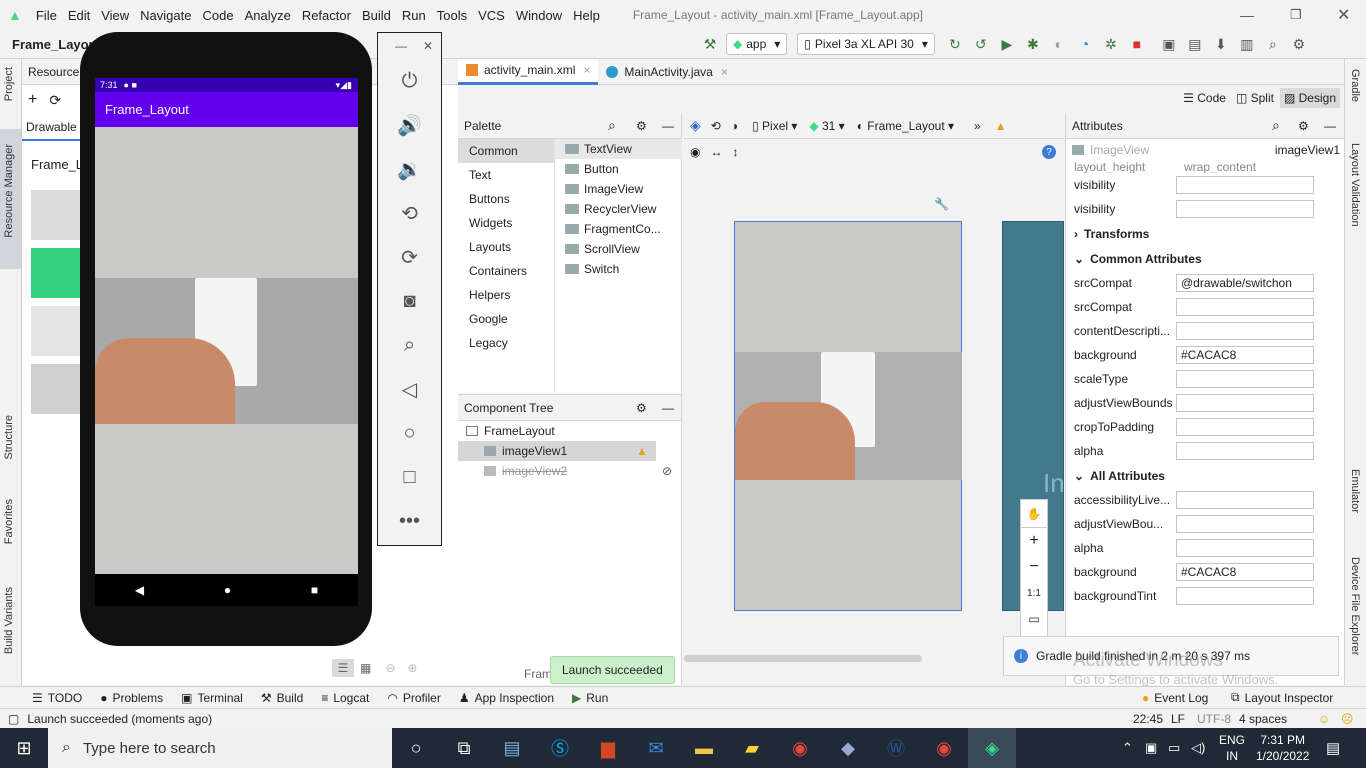 The width and height of the screenshot is (1366, 768). Describe the element at coordinates (506, 295) in the screenshot. I see `palette-category: Helpers` at that location.